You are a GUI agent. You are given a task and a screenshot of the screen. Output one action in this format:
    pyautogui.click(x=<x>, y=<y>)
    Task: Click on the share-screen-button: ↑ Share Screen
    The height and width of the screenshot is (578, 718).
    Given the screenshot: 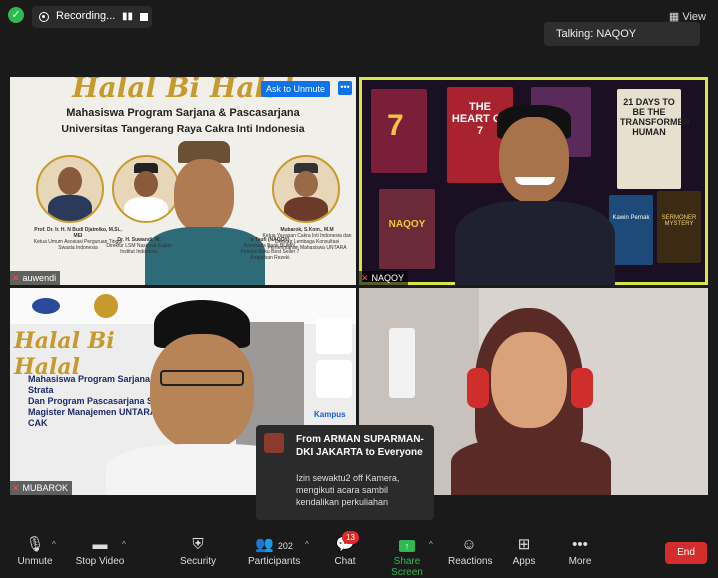 What is the action you would take?
    pyautogui.click(x=407, y=553)
    